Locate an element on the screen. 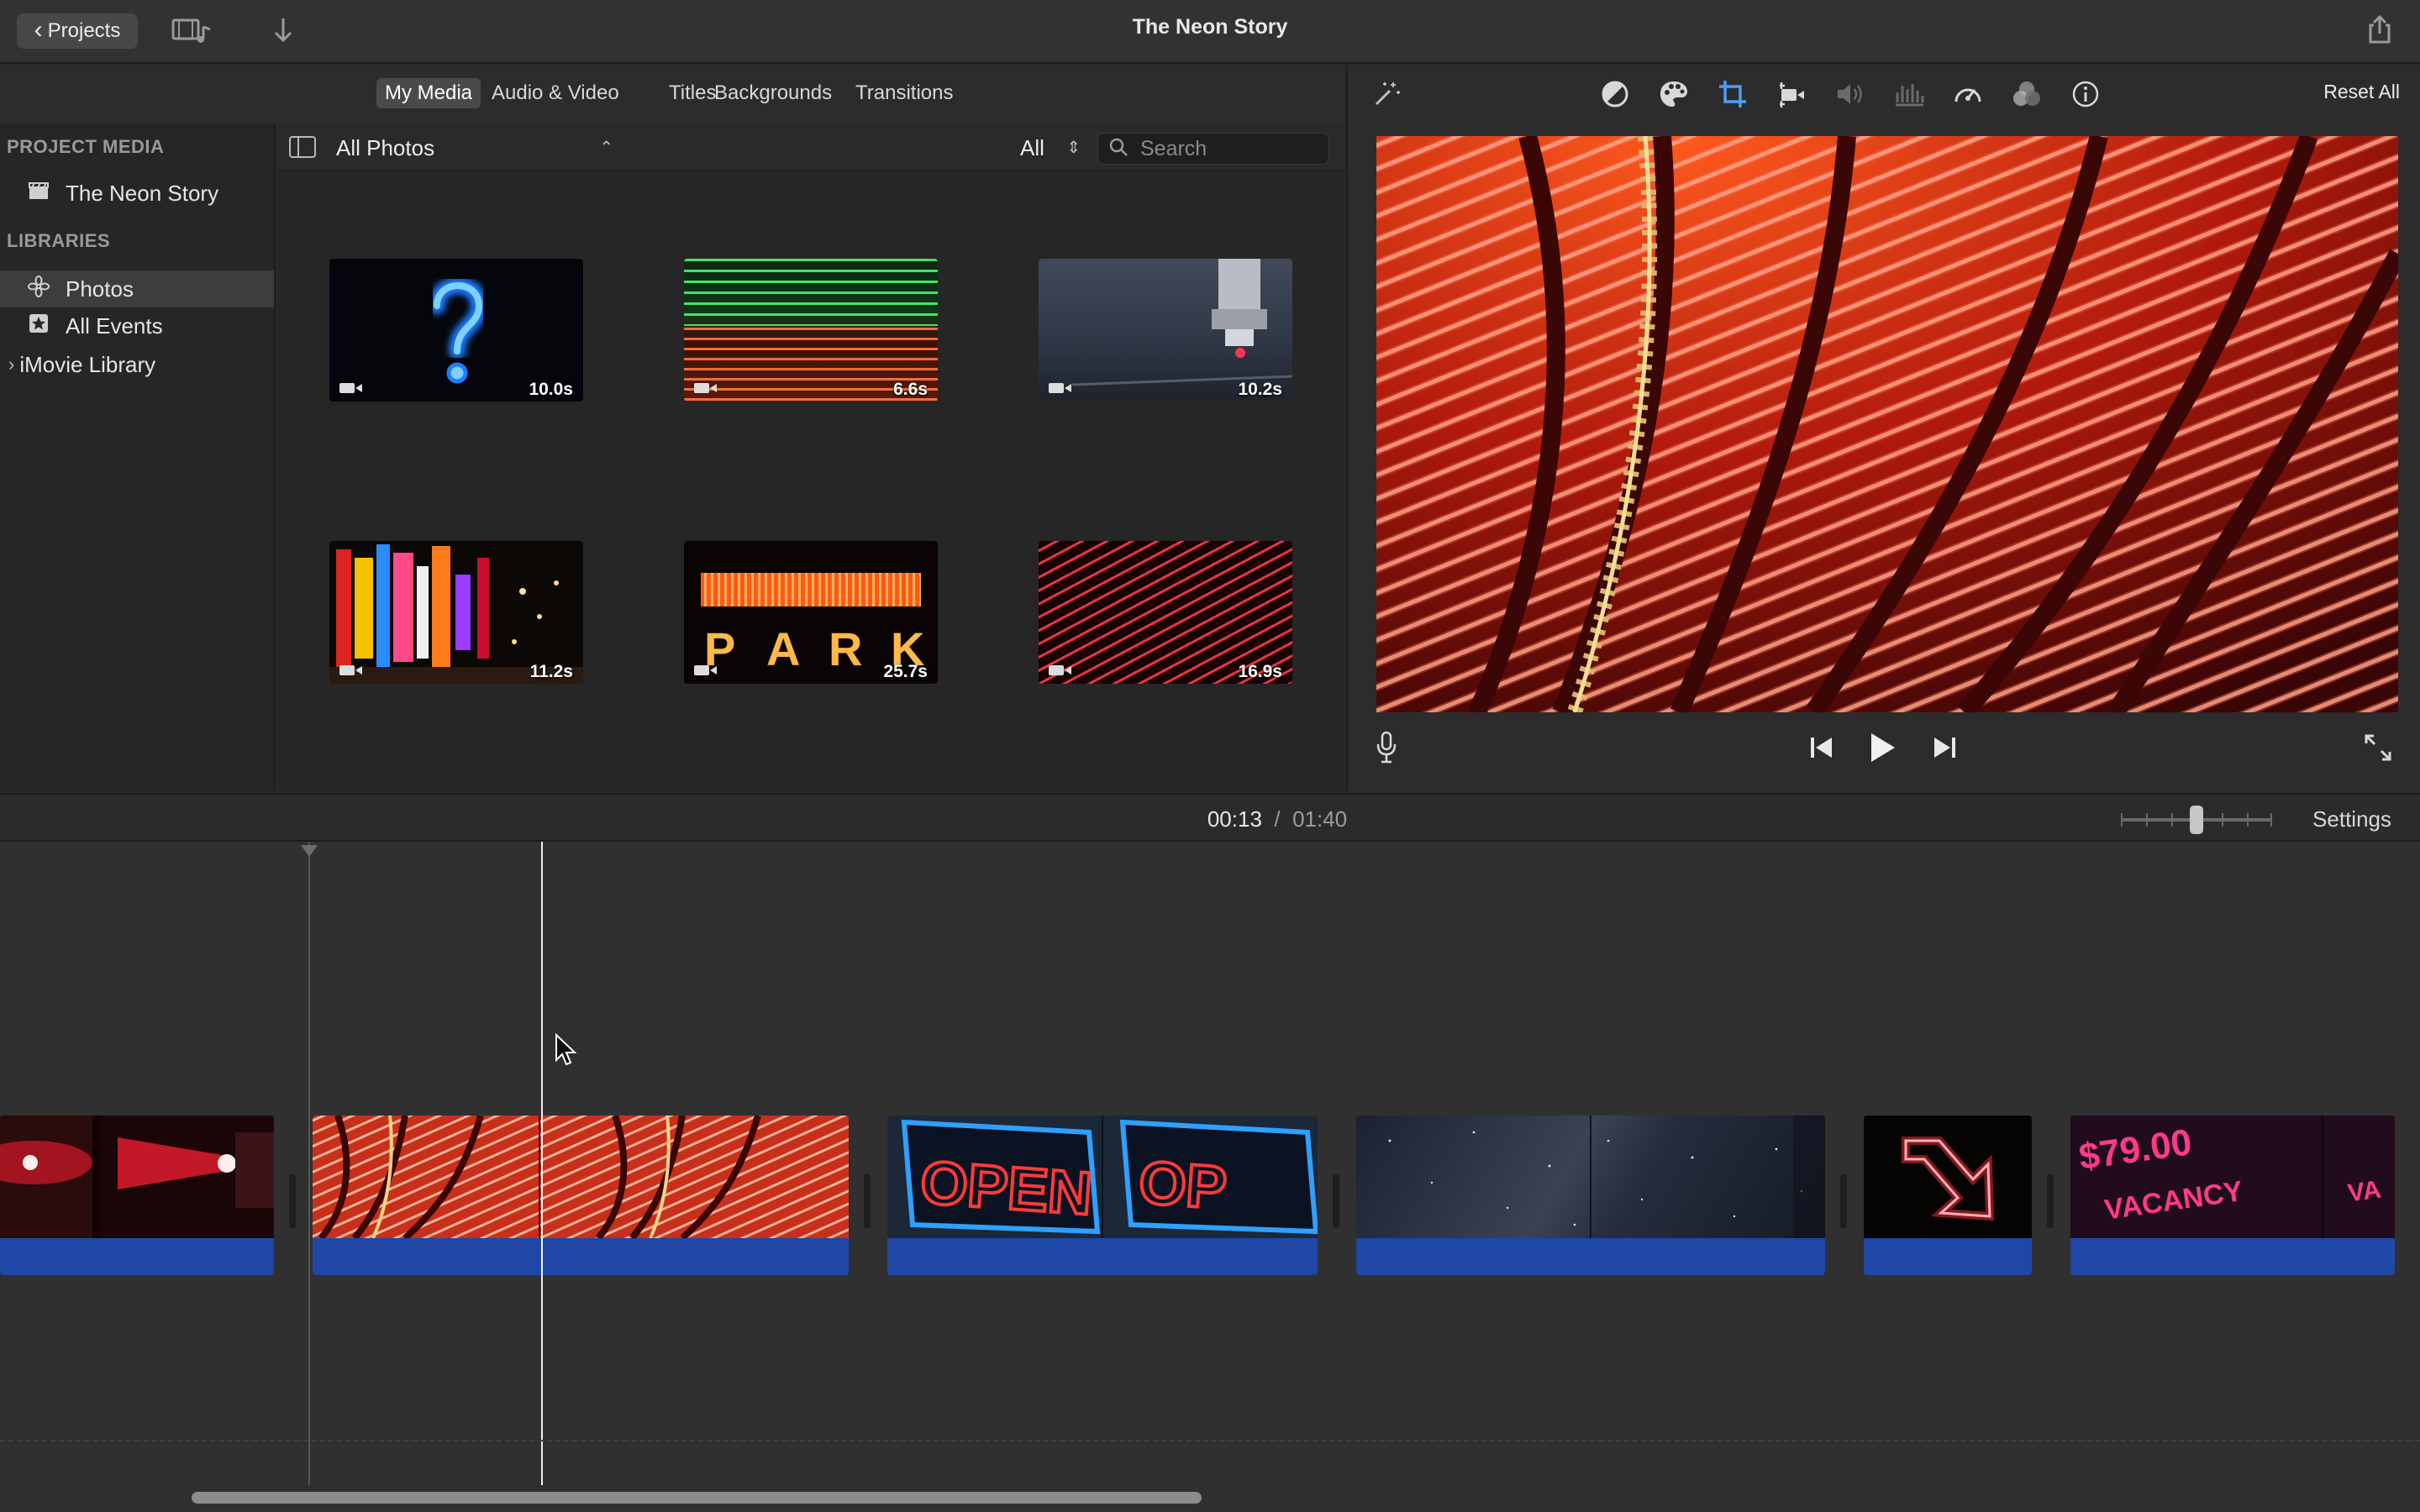  play-icon is located at coordinates (1882, 747).